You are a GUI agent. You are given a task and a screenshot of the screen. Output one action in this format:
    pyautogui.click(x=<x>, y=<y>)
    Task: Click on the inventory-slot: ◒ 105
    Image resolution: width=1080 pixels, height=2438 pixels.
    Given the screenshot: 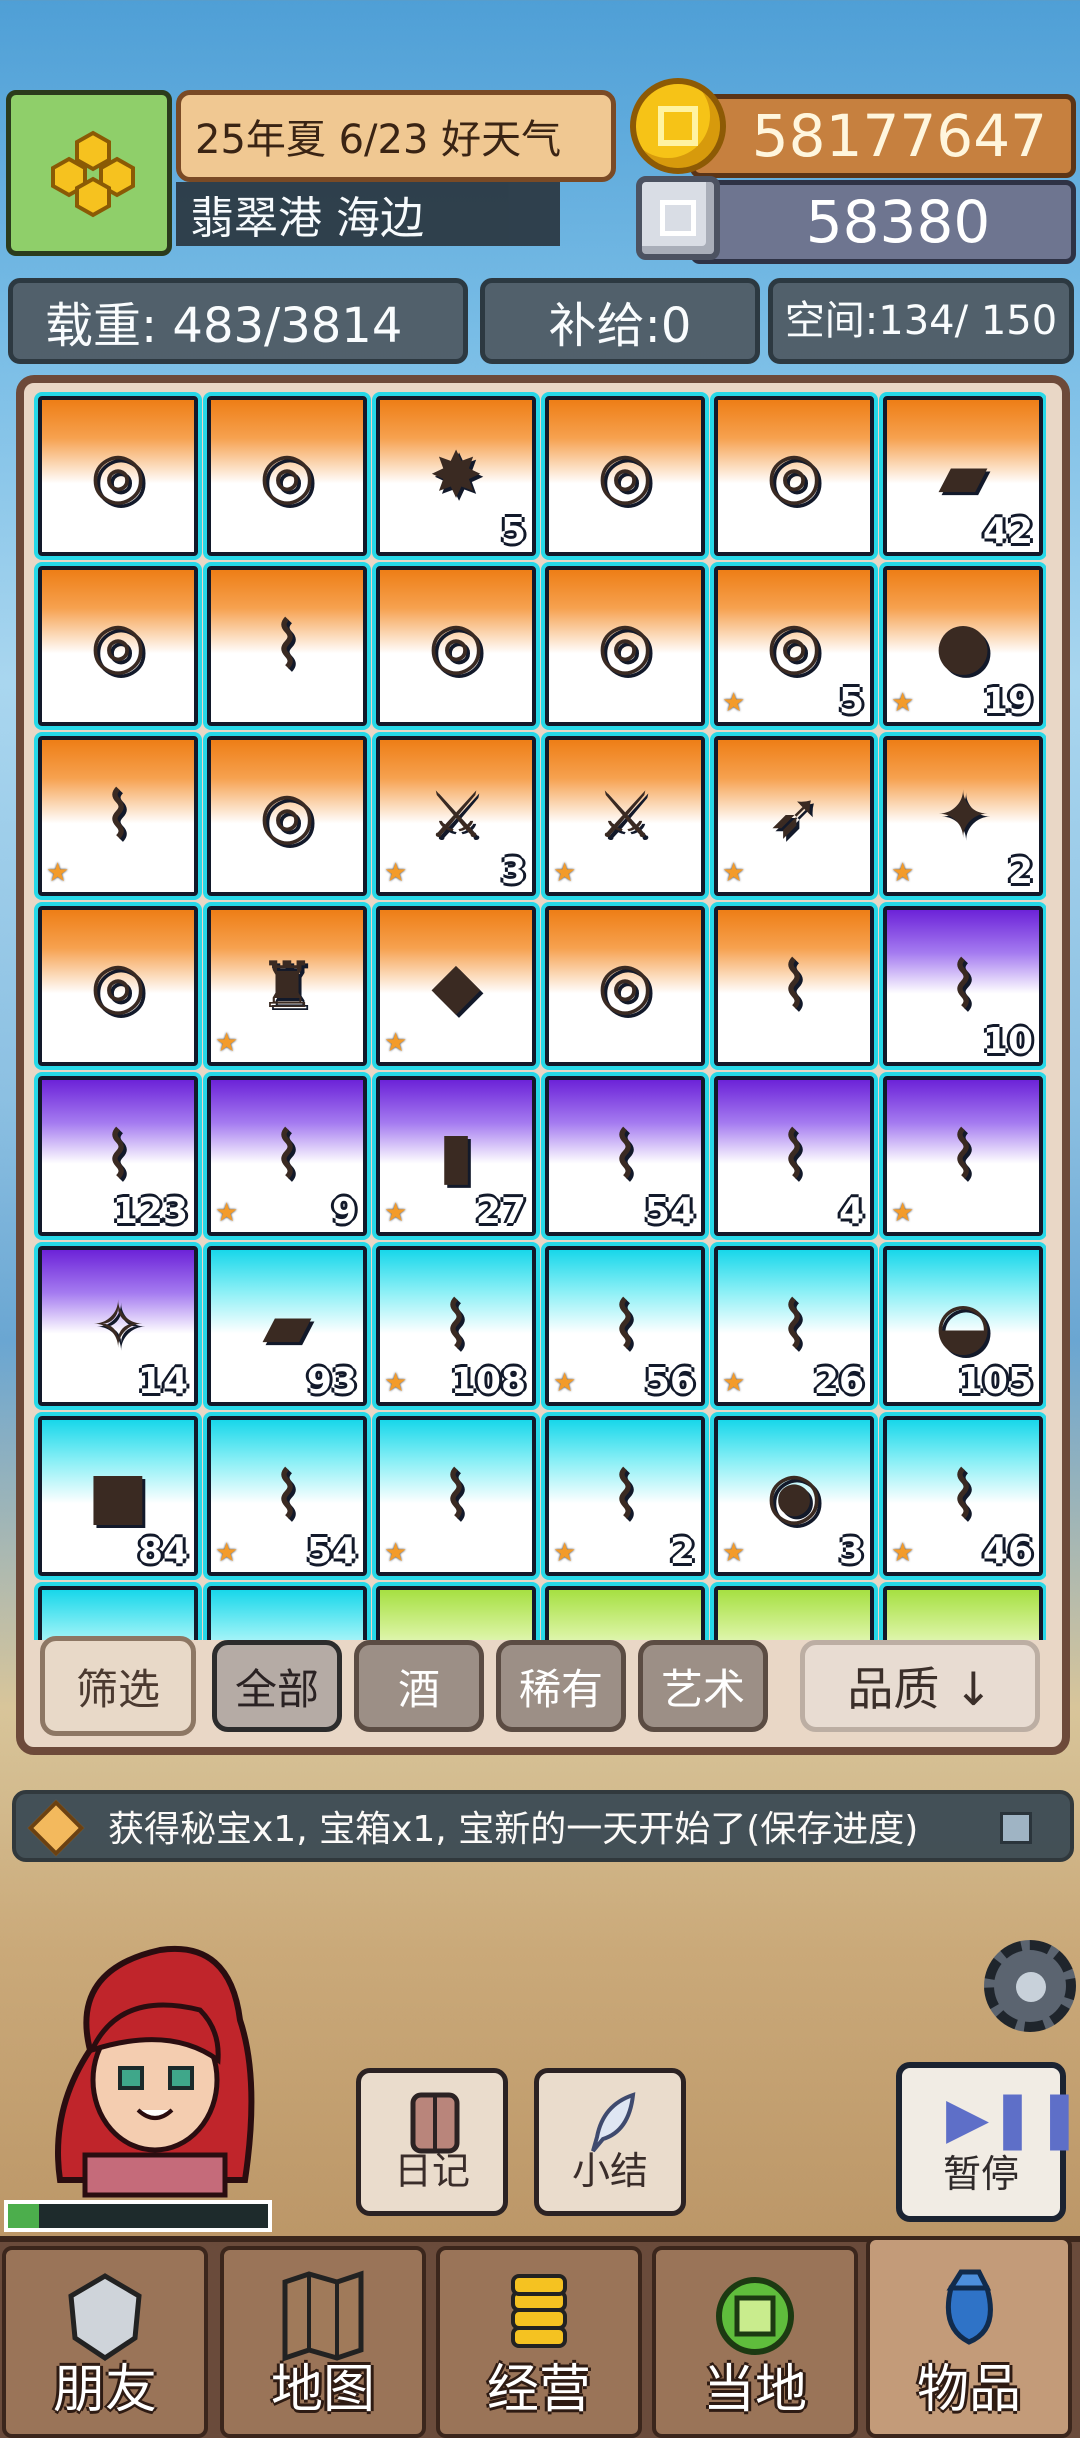 What is the action you would take?
    pyautogui.click(x=963, y=1326)
    